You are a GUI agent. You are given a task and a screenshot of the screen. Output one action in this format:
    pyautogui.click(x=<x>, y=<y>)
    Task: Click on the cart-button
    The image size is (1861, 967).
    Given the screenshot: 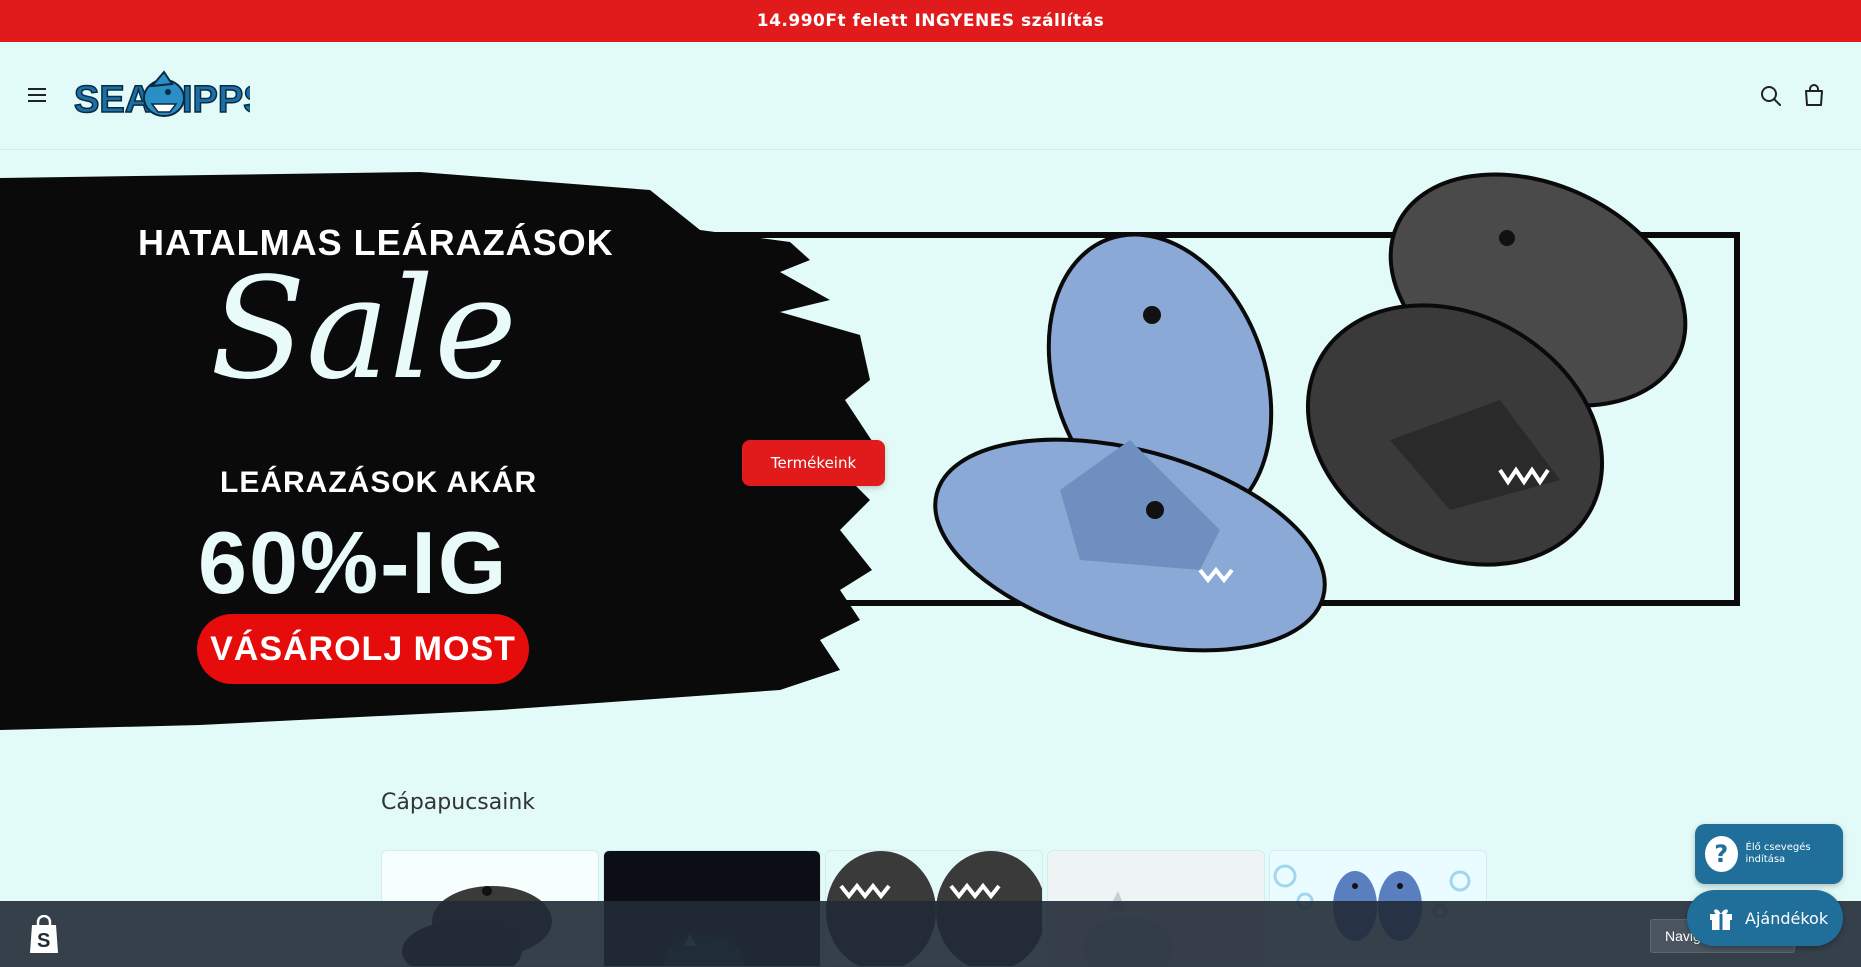 What is the action you would take?
    pyautogui.click(x=1814, y=96)
    